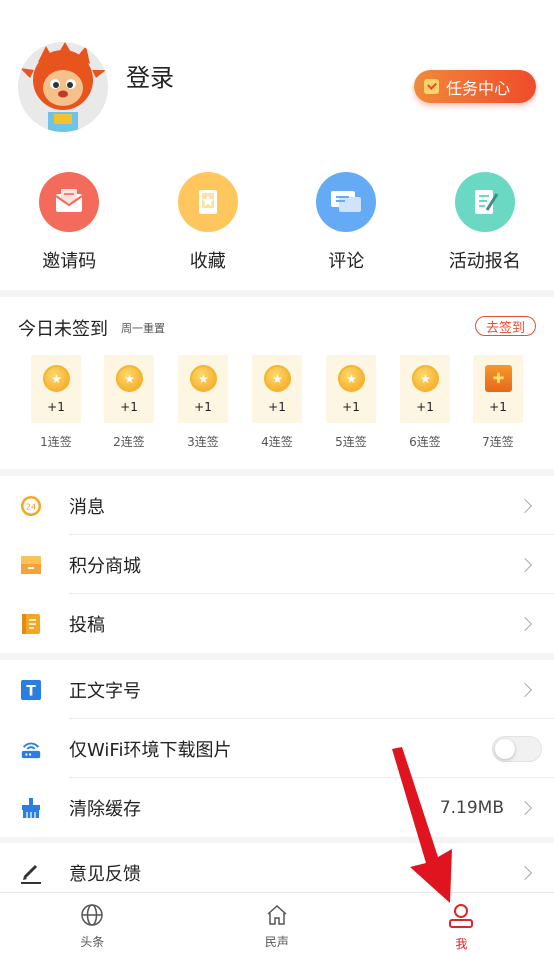 This screenshot has height=954, width=554. I want to click on quick-event-label: 活动报名, so click(484, 261).